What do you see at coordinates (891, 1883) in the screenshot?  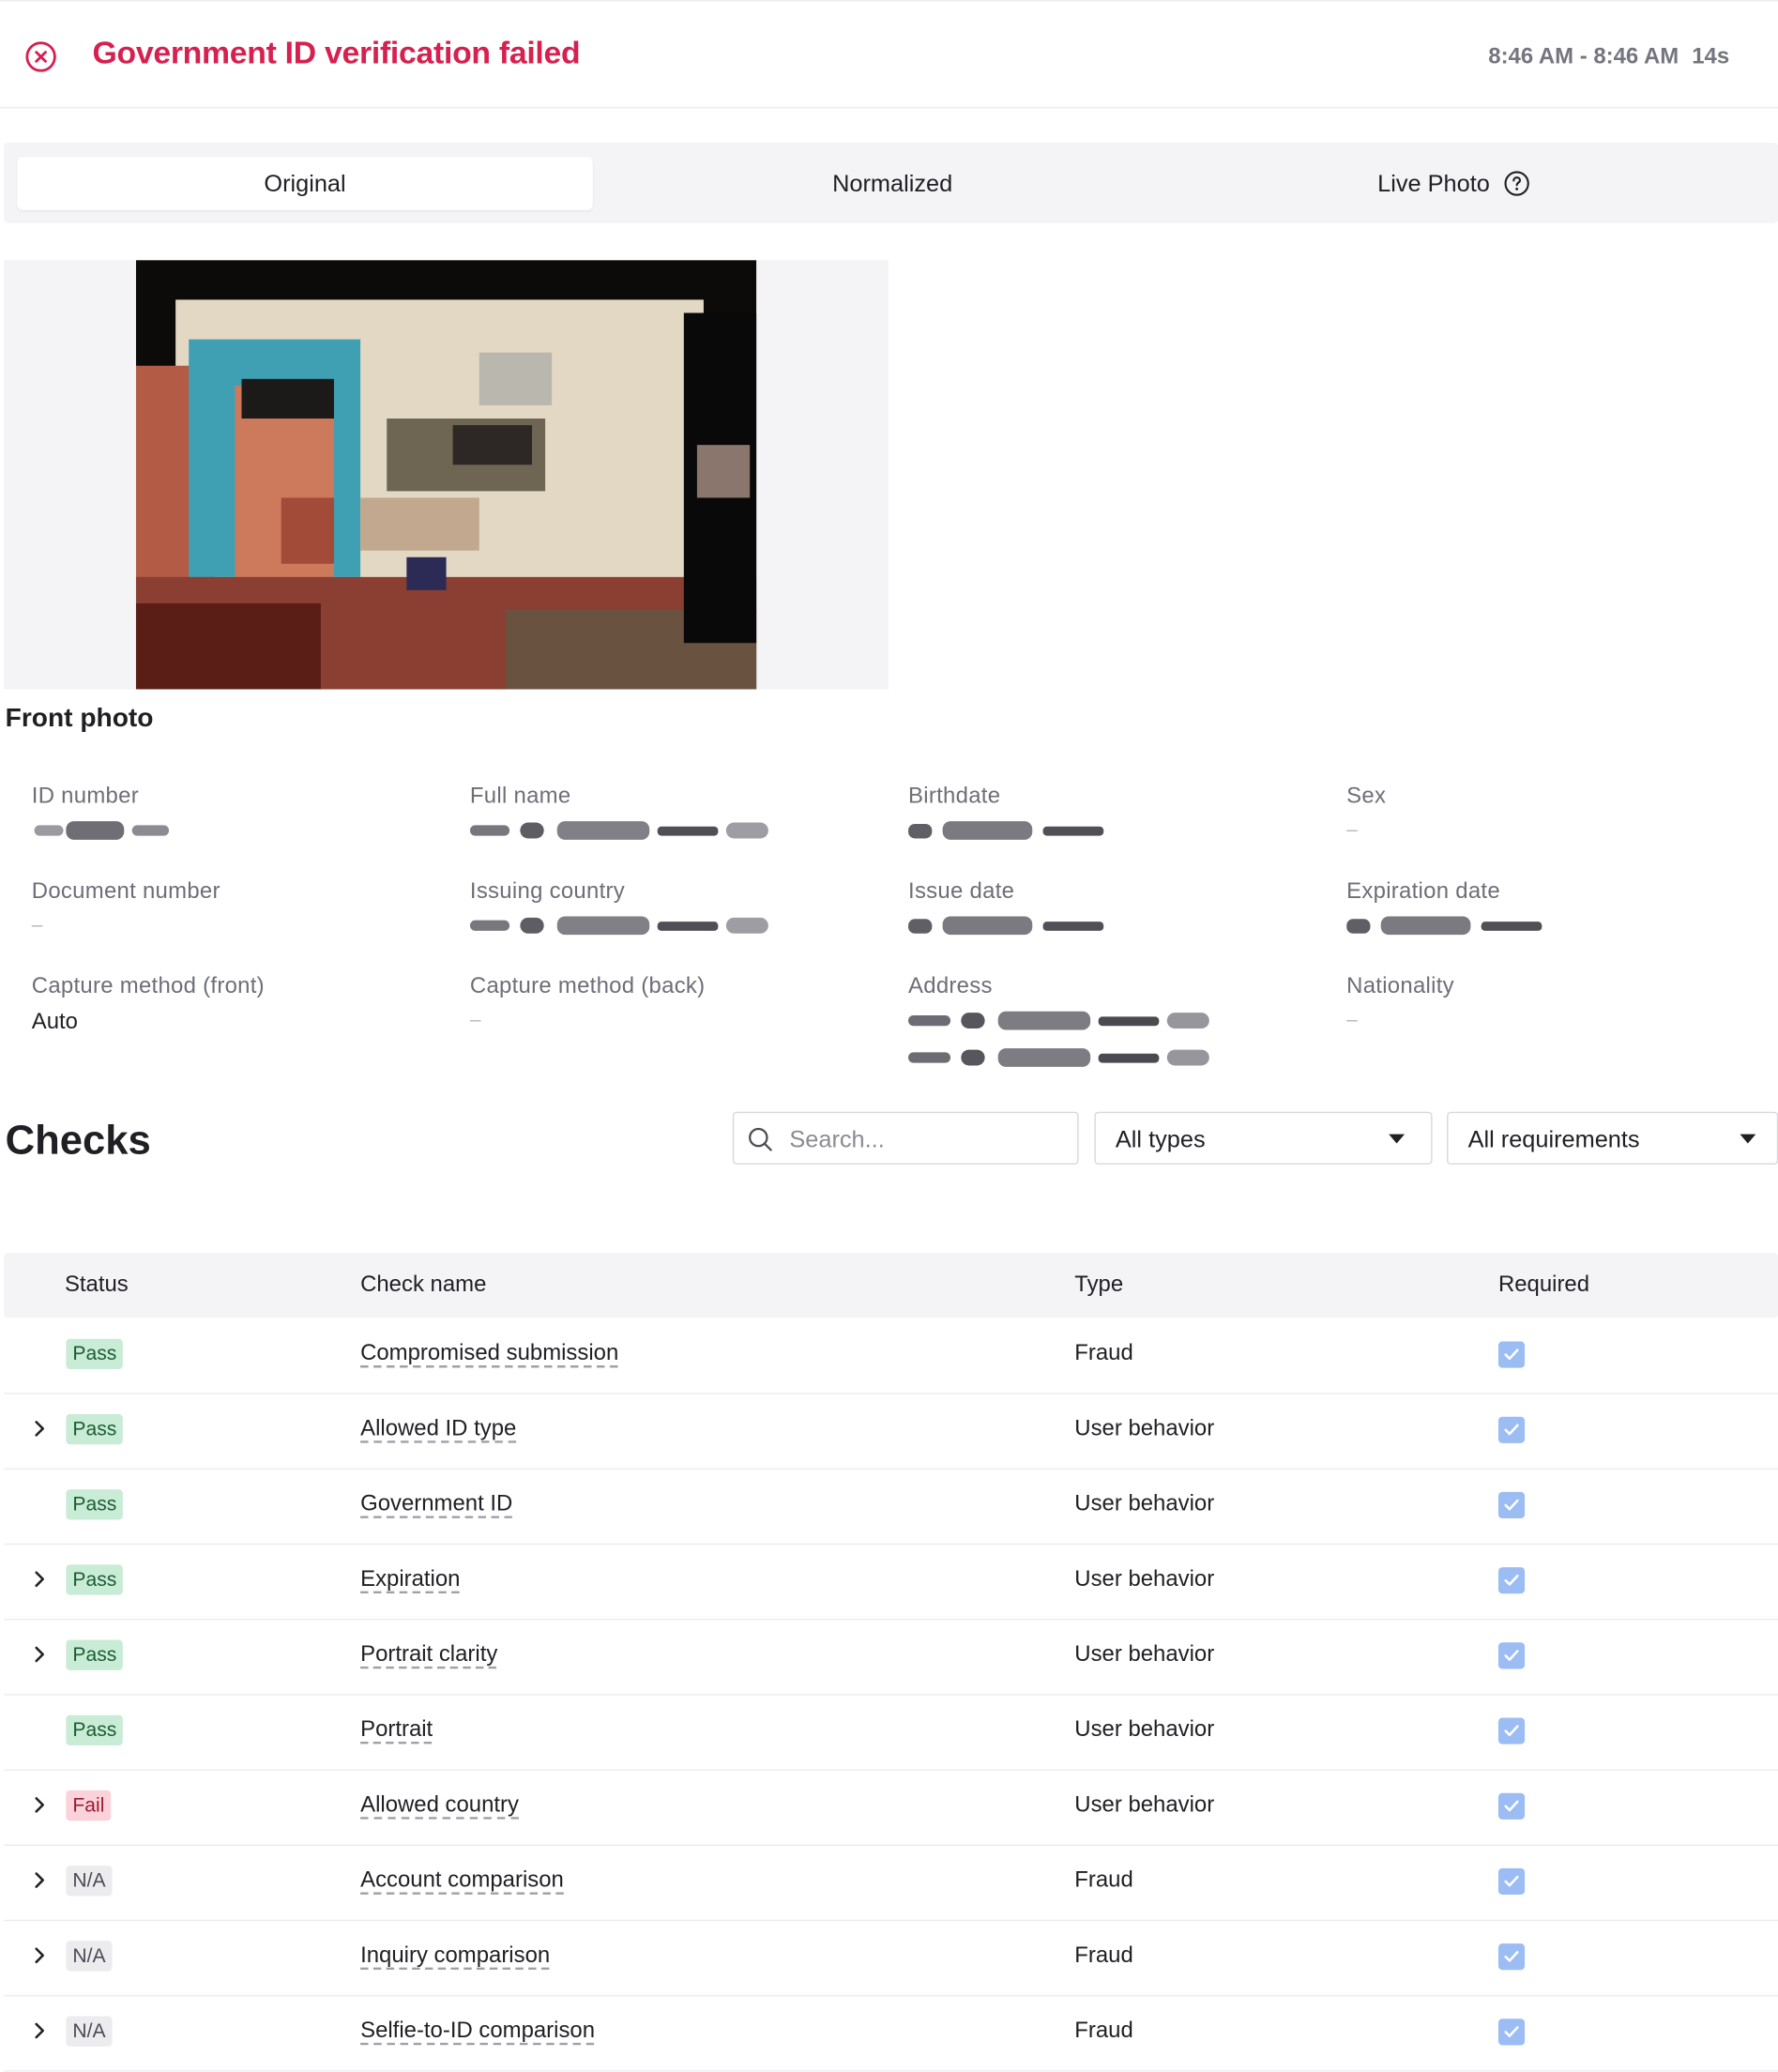 I see `table-row: N/A Account comparison Fraud` at bounding box center [891, 1883].